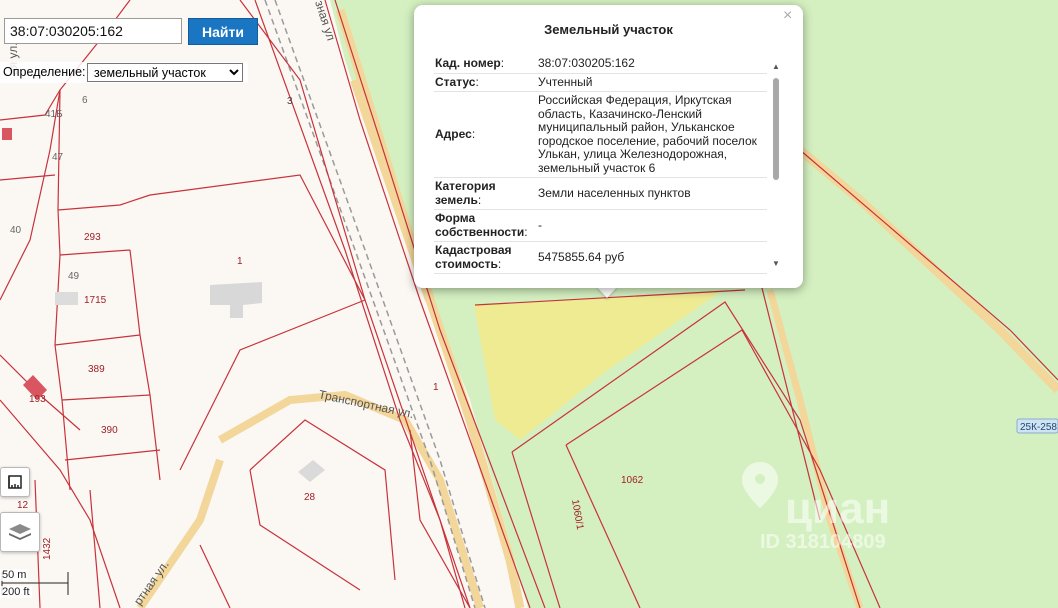 Image resolution: width=1058 pixels, height=608 pixels. I want to click on scale-metric: 50 m, so click(14, 575).